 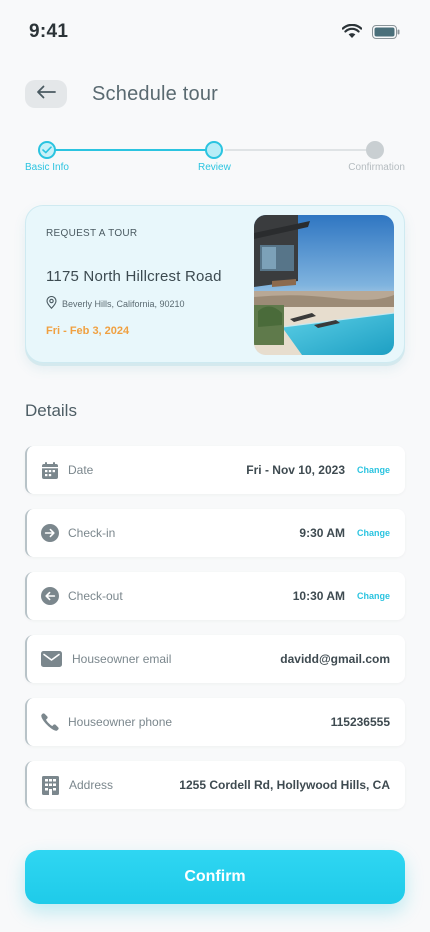 What do you see at coordinates (215, 32) in the screenshot?
I see `status-bar: 9:41` at bounding box center [215, 32].